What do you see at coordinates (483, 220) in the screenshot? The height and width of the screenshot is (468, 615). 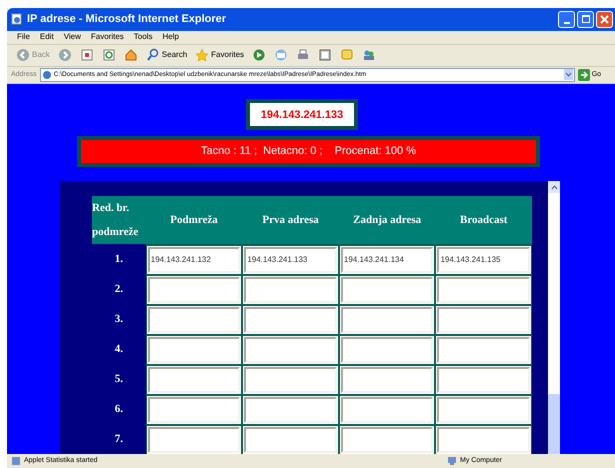 I see `column-header: Broadcast` at bounding box center [483, 220].